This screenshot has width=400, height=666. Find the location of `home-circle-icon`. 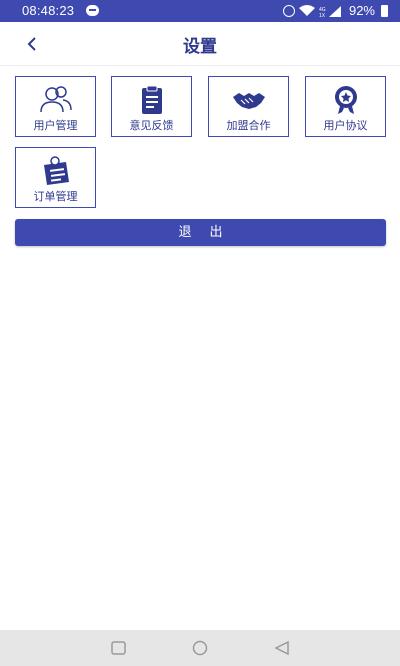

home-circle-icon is located at coordinates (200, 648).